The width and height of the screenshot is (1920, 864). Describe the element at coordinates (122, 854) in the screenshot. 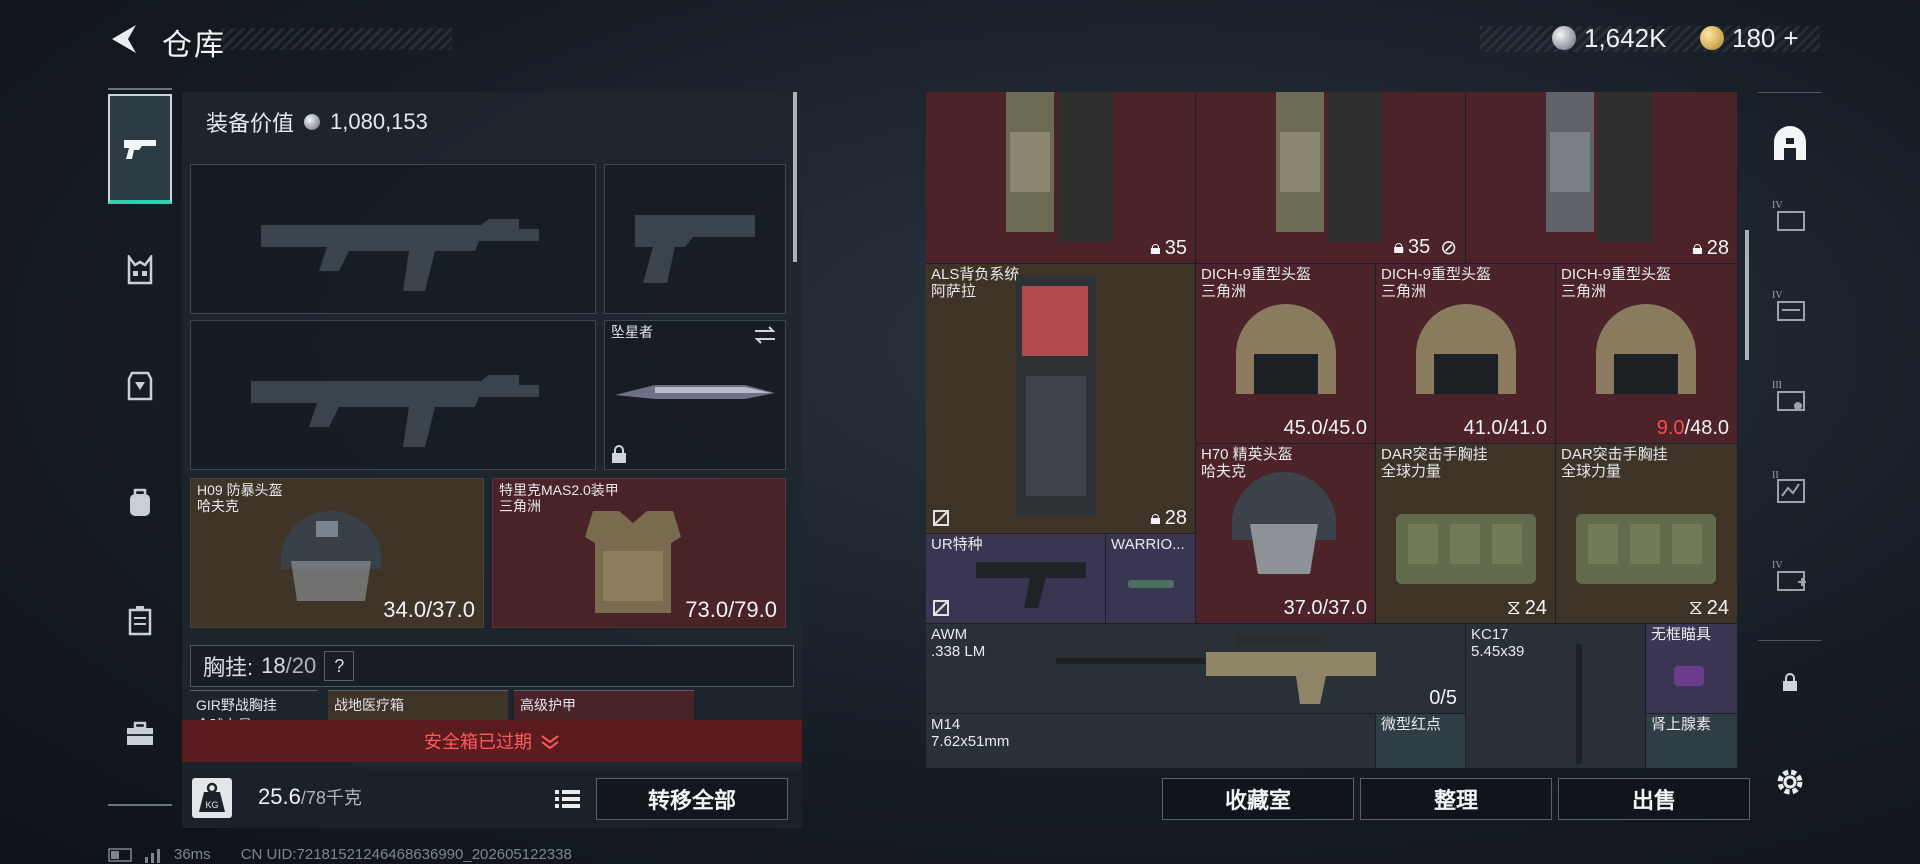

I see `battery-icon` at that location.